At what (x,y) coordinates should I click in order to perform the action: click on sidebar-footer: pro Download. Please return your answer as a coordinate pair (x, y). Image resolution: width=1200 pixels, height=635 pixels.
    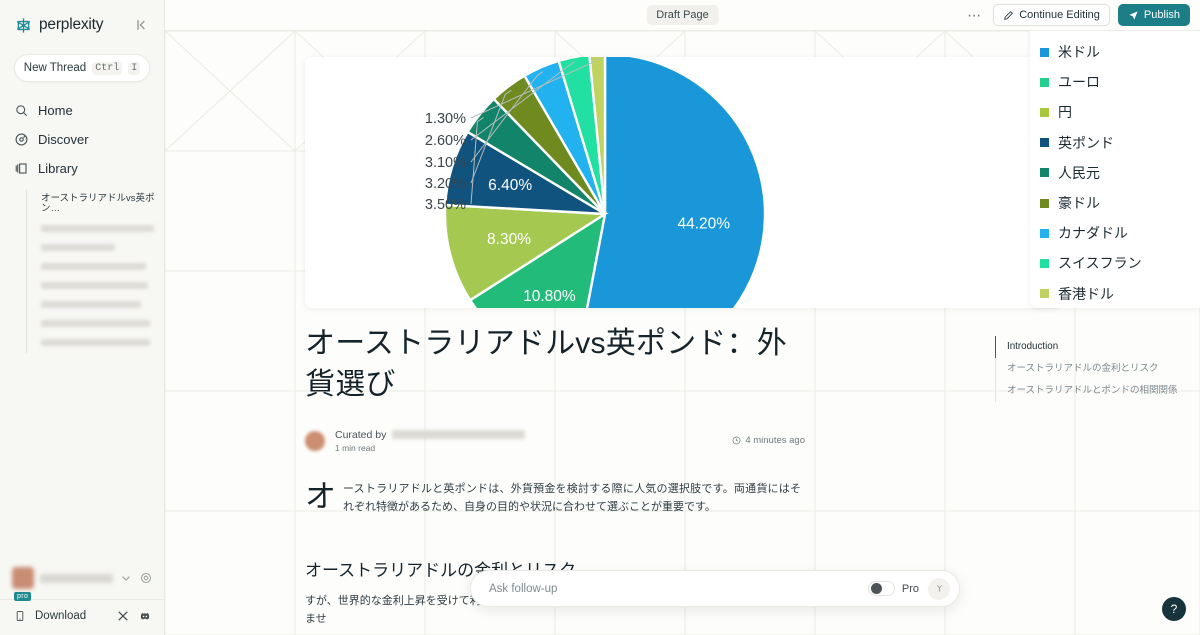
    Looking at the image, I should click on (82, 597).